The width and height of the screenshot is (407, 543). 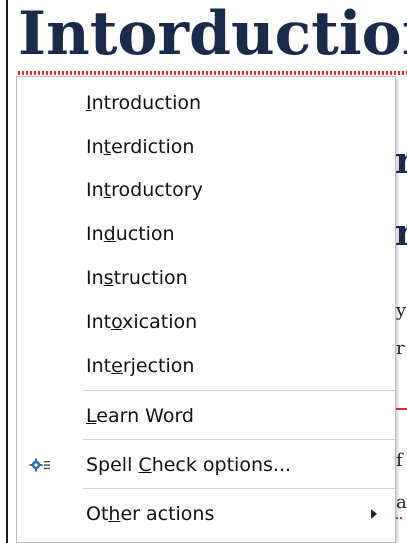 What do you see at coordinates (206, 416) in the screenshot?
I see `learn-word-item: Learn Word` at bounding box center [206, 416].